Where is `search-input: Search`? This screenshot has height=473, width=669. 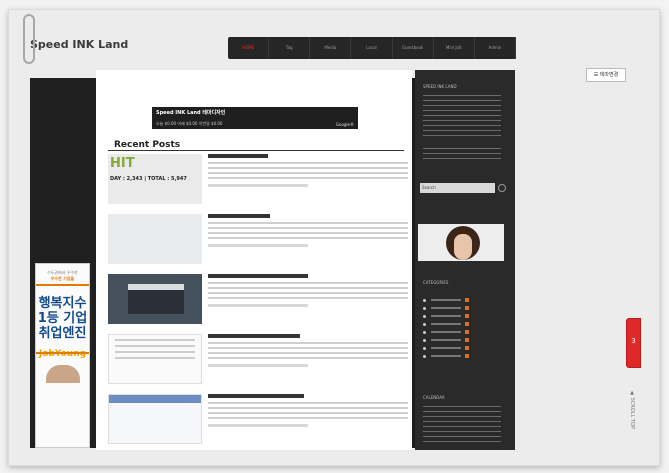
search-input: Search is located at coordinates (457, 188).